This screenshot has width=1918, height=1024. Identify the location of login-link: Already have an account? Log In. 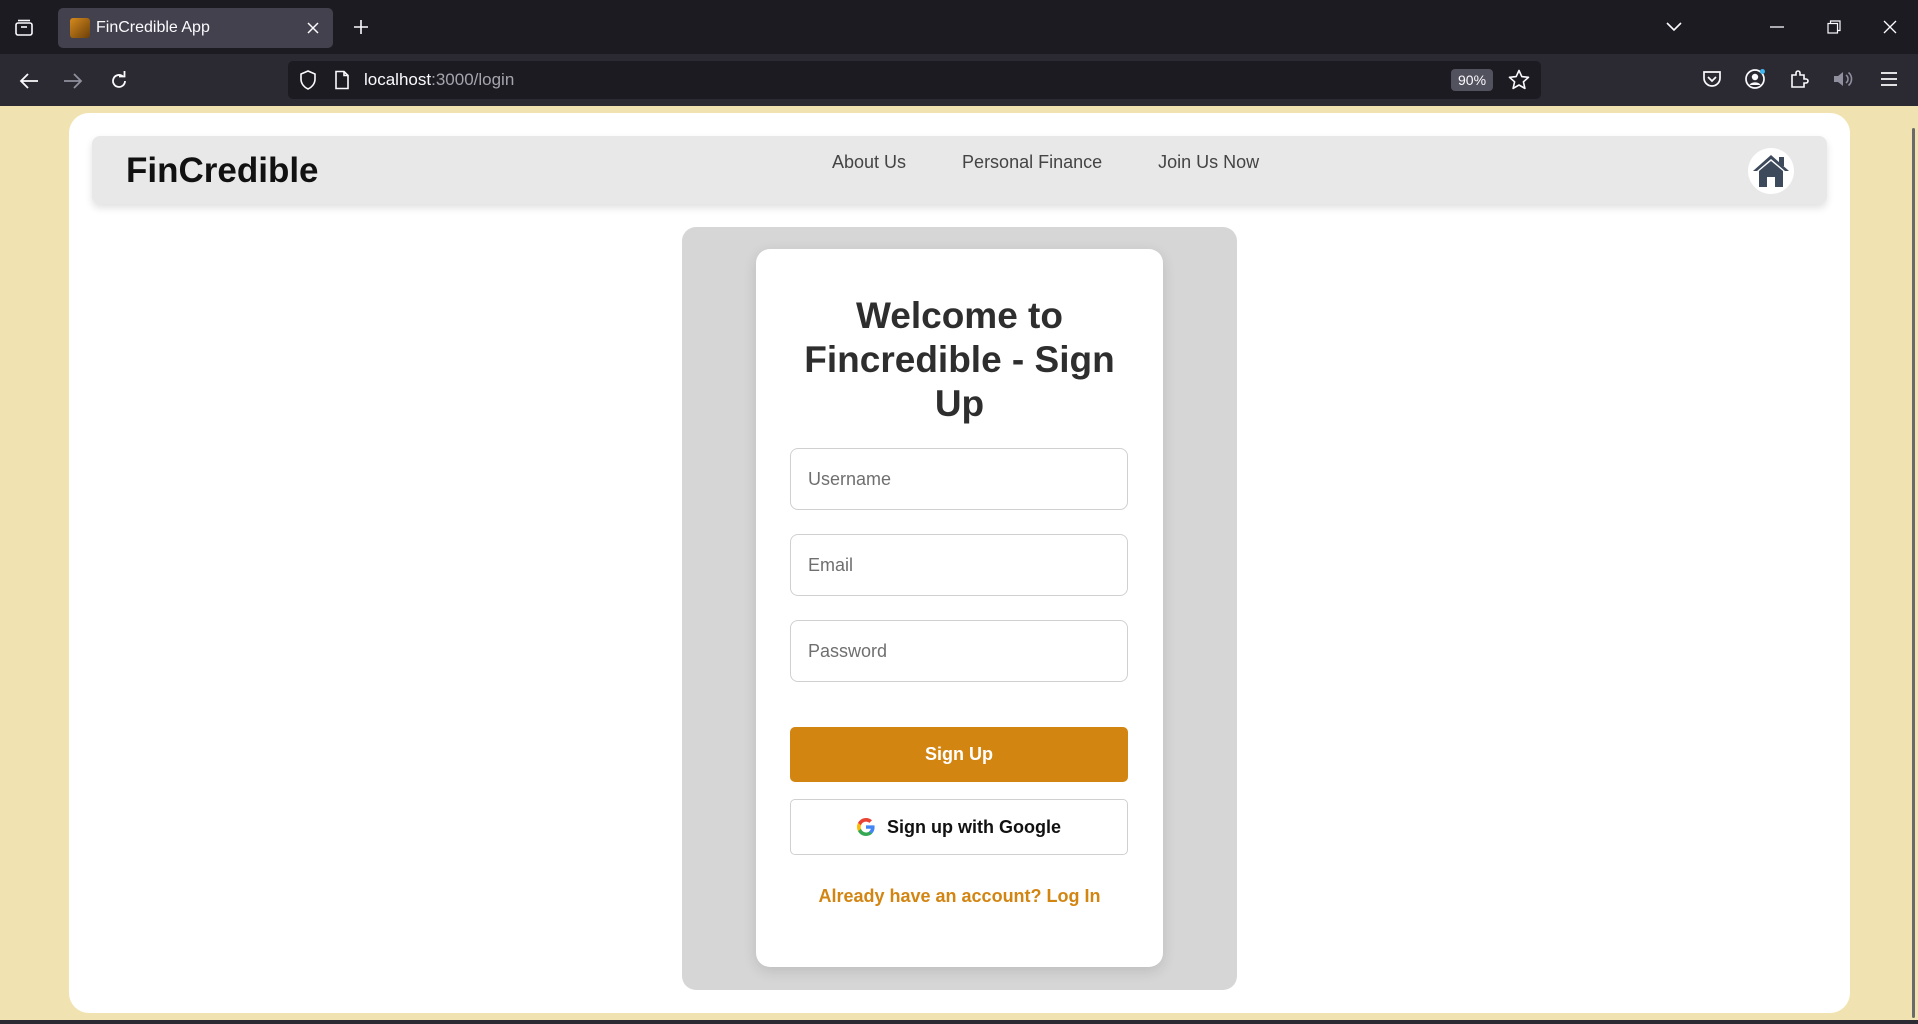
(959, 896).